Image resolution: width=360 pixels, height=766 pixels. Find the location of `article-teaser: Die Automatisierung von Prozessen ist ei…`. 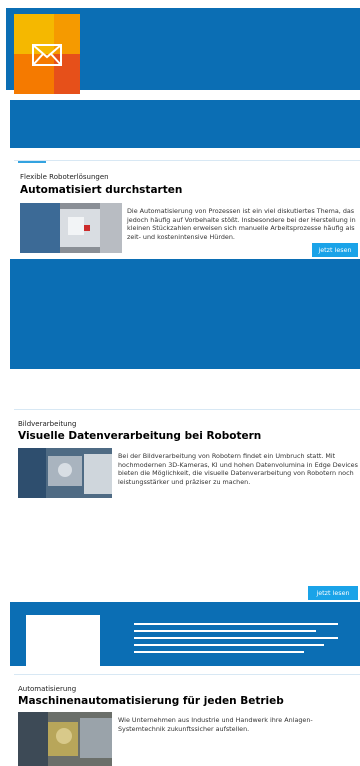

article-teaser: Die Automatisierung von Prozessen ist ei… is located at coordinates (241, 224).